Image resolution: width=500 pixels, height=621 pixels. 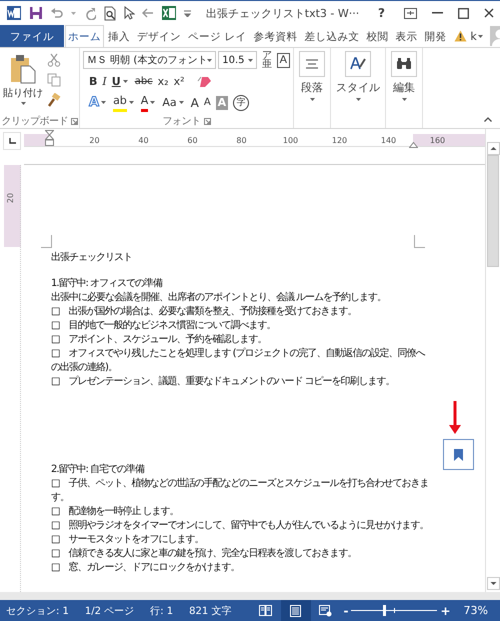 I want to click on ruler-number: 60, so click(x=192, y=140).